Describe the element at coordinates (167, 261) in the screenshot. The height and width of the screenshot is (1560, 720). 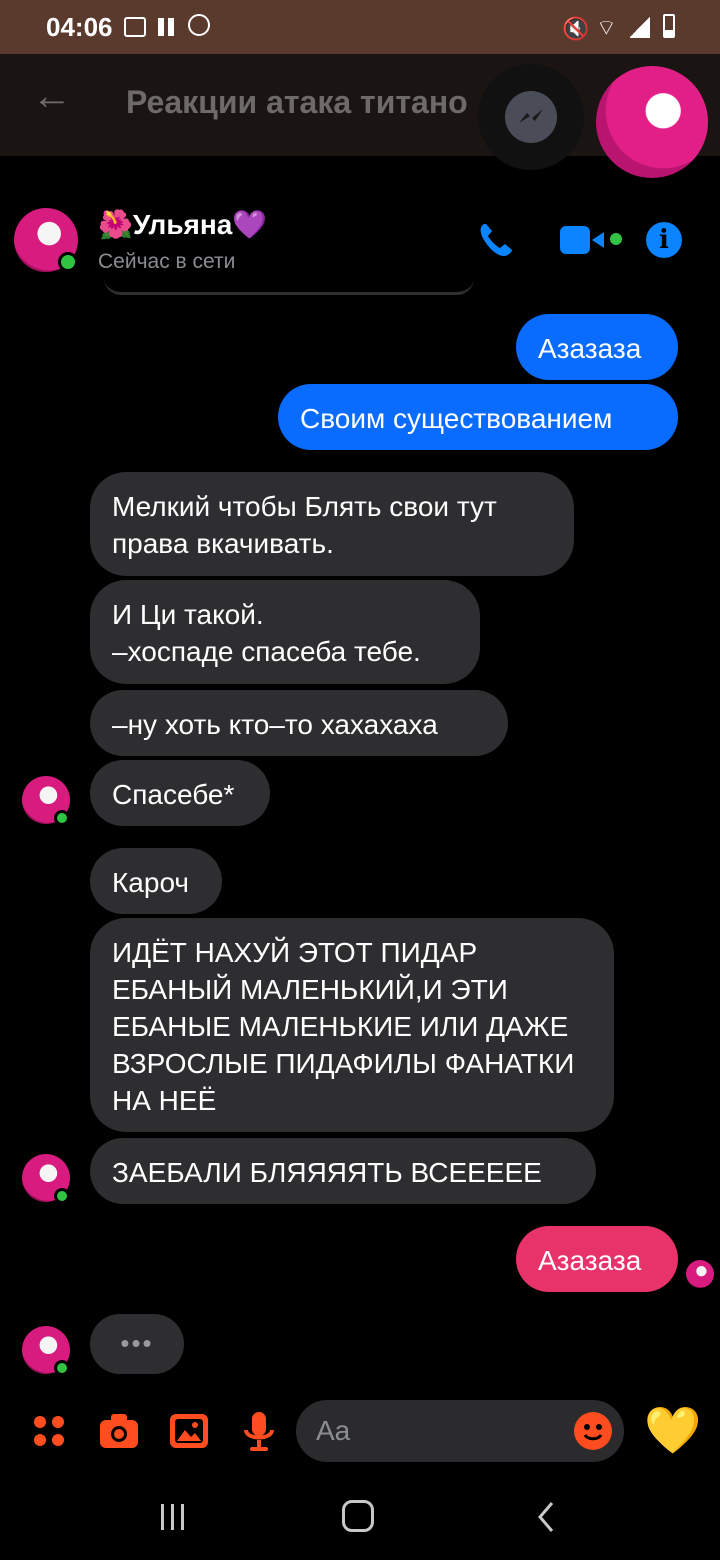
I see `presence-status: Сейчас в сети` at that location.